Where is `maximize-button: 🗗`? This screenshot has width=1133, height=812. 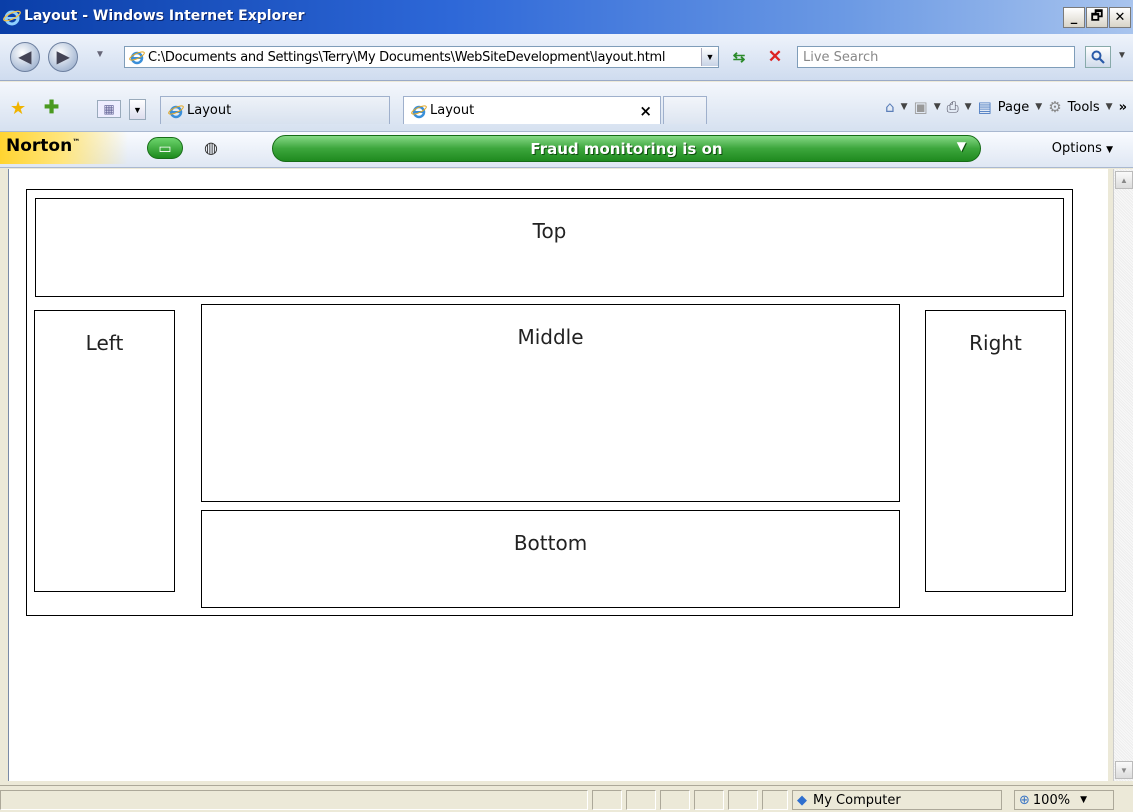 maximize-button: 🗗 is located at coordinates (1097, 17).